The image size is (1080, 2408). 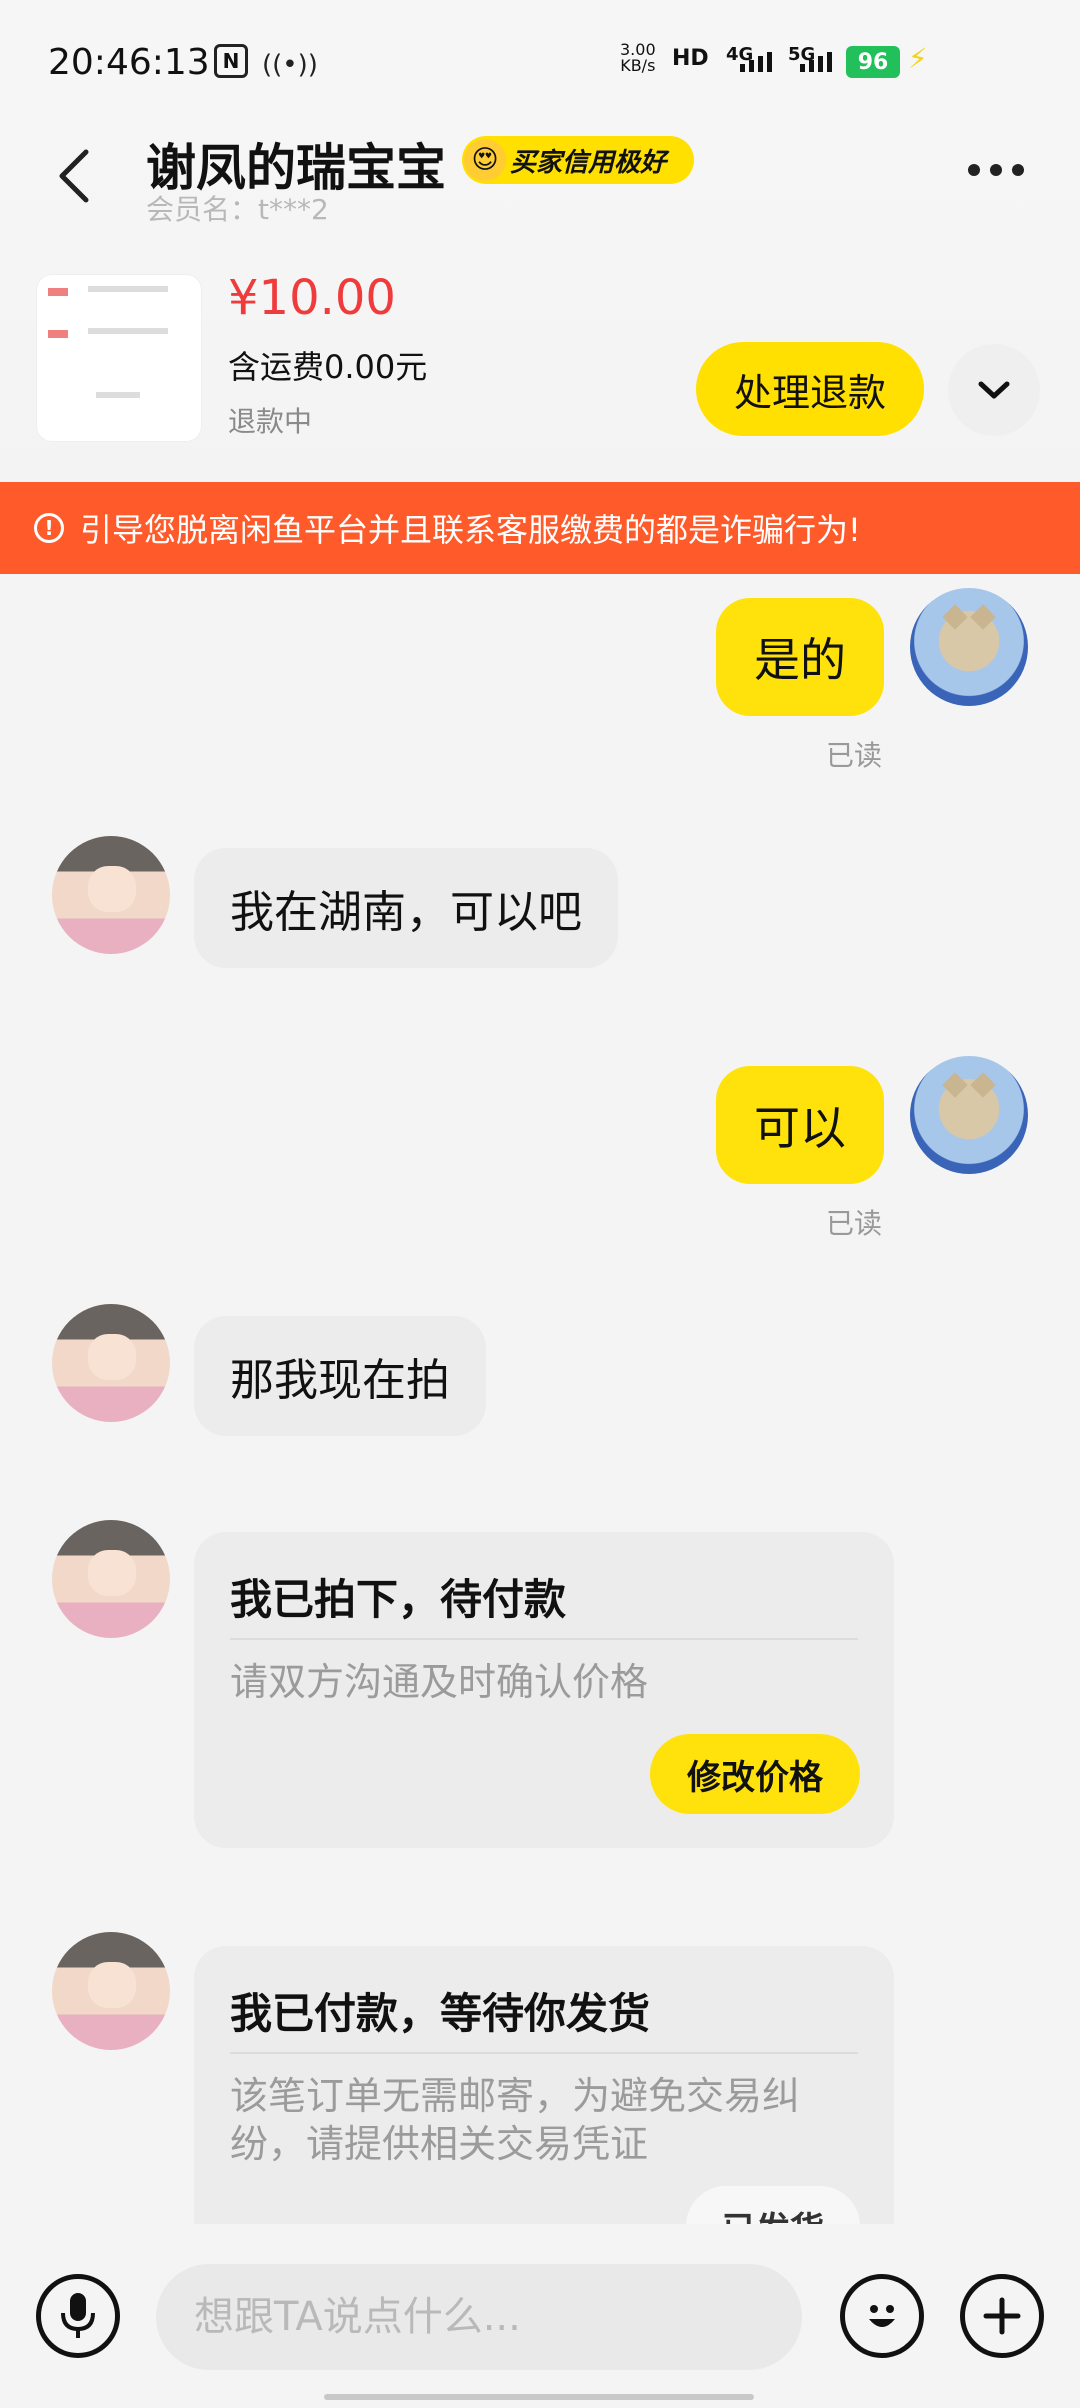 What do you see at coordinates (74, 176) in the screenshot?
I see `back-icon` at bounding box center [74, 176].